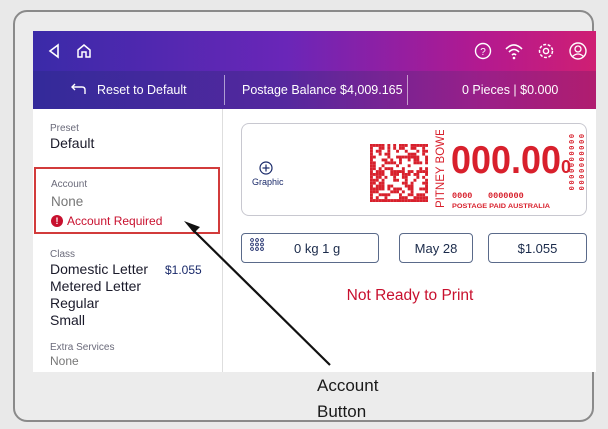  What do you see at coordinates (347, 399) in the screenshot?
I see `annotation-label: Account Button` at bounding box center [347, 399].